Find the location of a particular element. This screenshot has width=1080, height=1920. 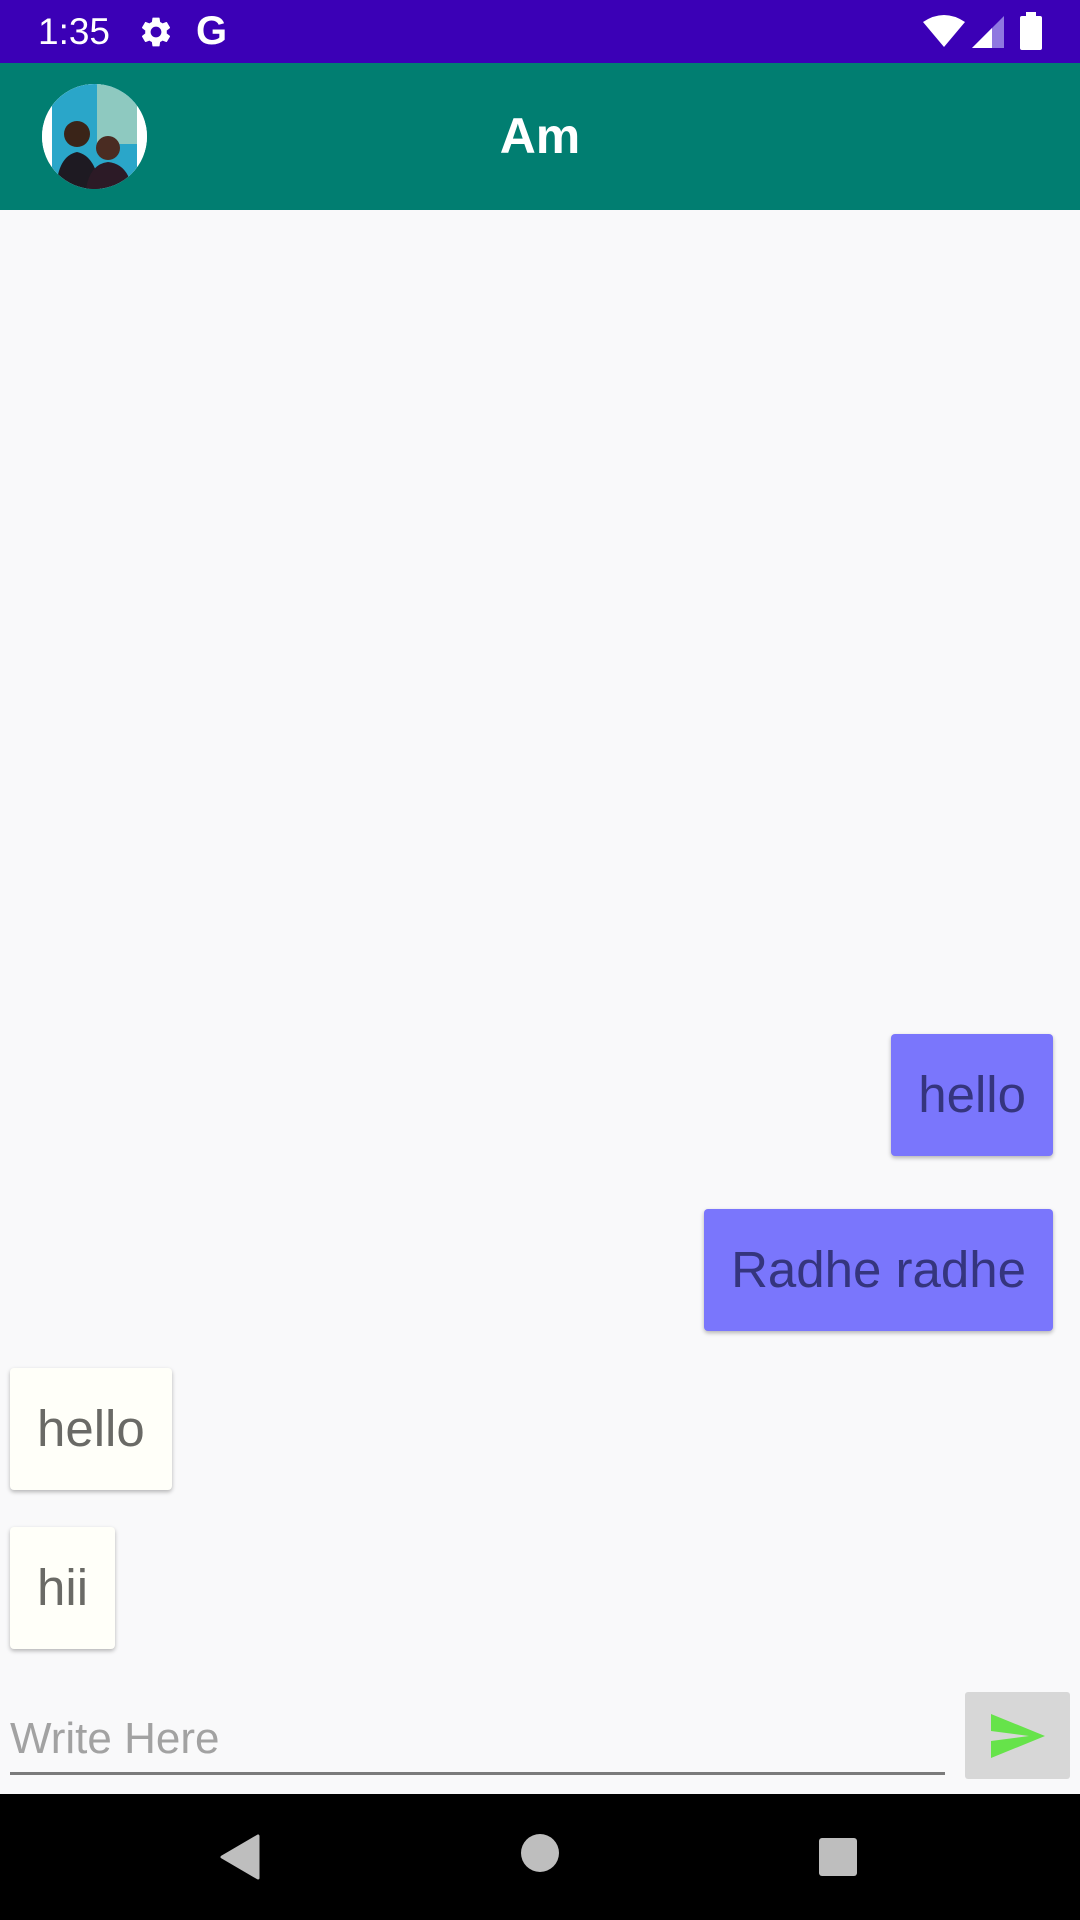

app-bar: Am is located at coordinates (540, 136).